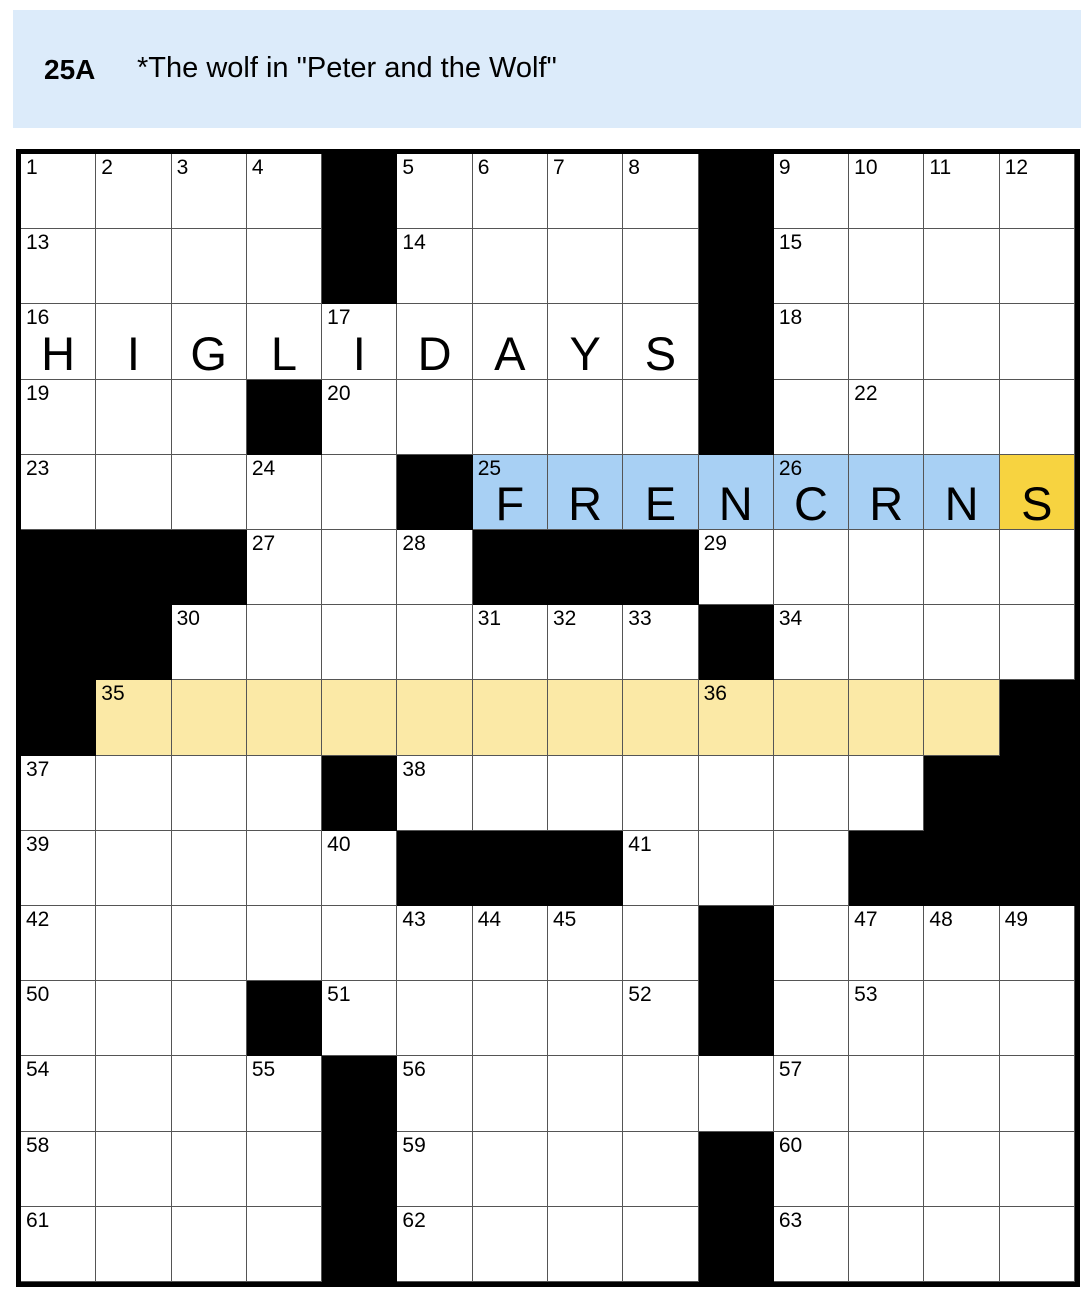 This screenshot has width=1086, height=1296. Describe the element at coordinates (661, 1019) in the screenshot. I see `grid-cell: 52` at that location.